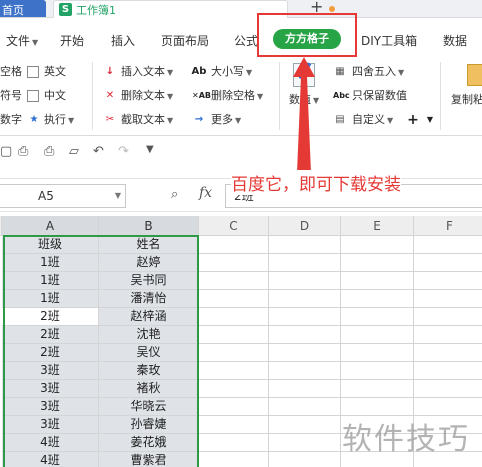  What do you see at coordinates (149, 299) in the screenshot?
I see `cell-b: 潘清怡` at bounding box center [149, 299].